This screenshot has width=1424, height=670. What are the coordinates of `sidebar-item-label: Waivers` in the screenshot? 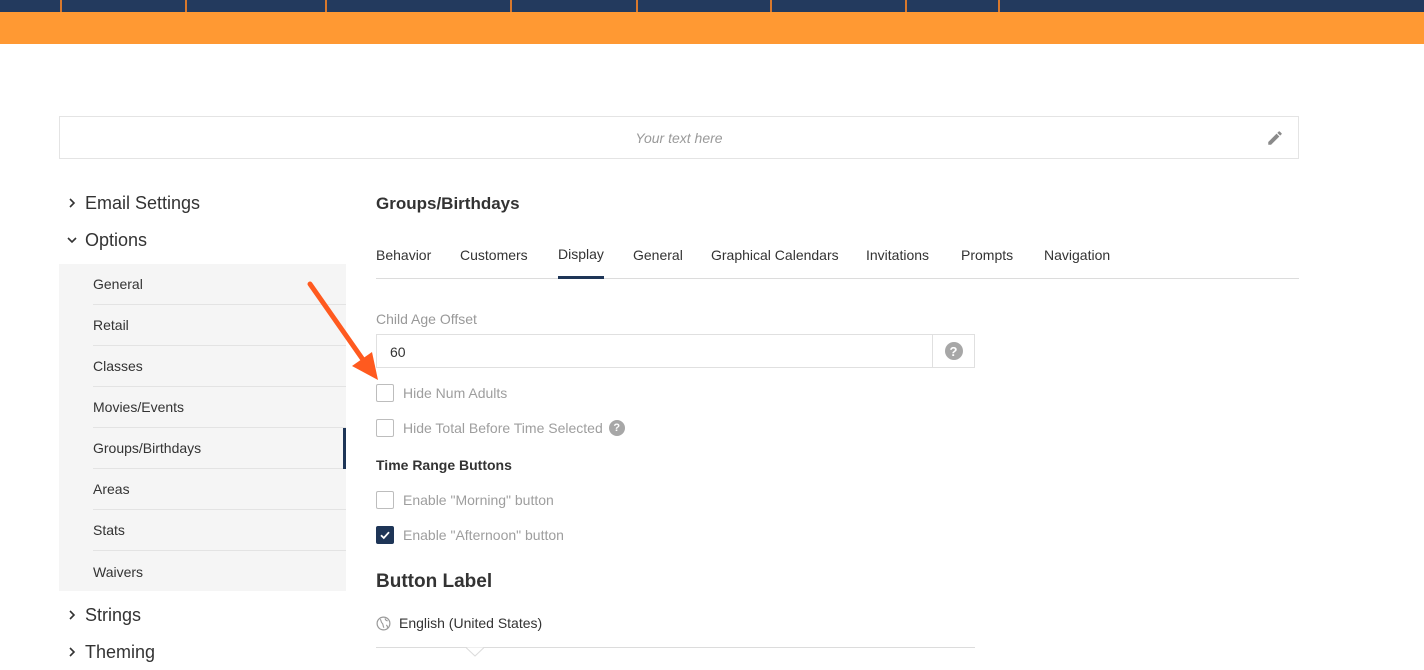 It's located at (118, 571).